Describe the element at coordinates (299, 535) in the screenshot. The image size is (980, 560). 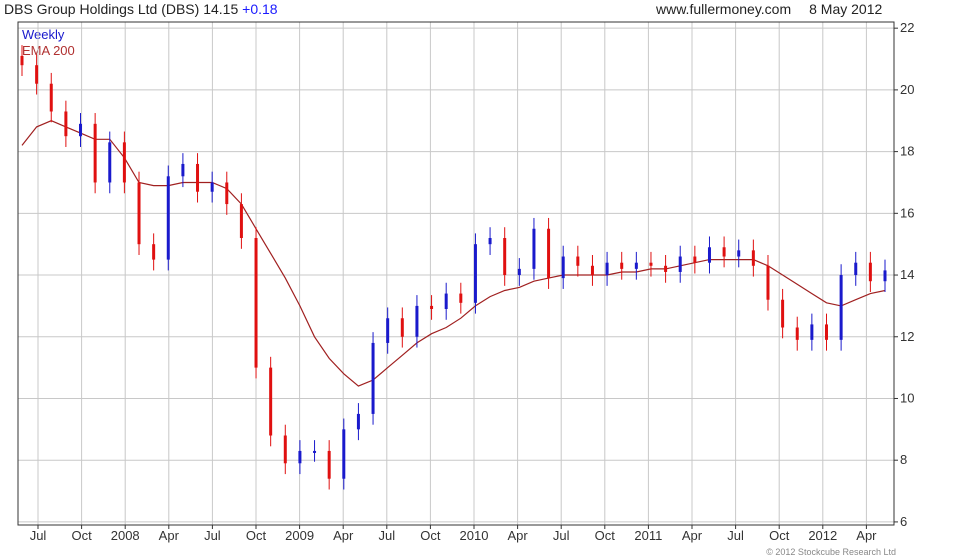
I see `x-tick-label: 2009` at that location.